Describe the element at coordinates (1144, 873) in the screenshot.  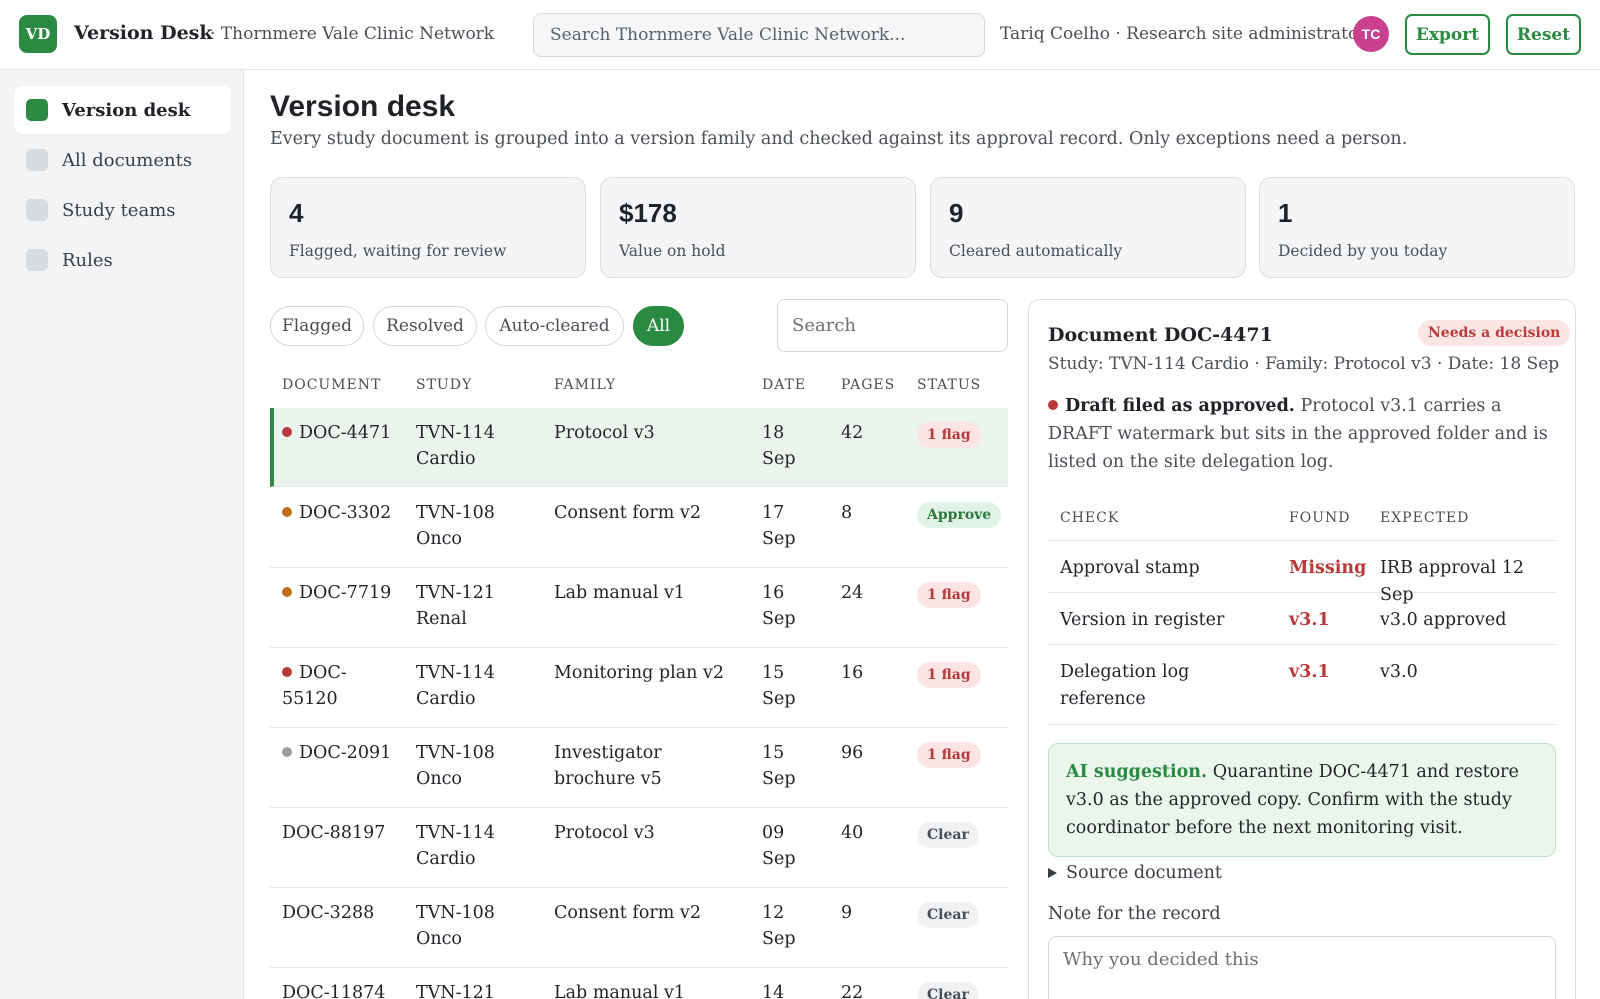
I see `source-document-label: Source document` at that location.